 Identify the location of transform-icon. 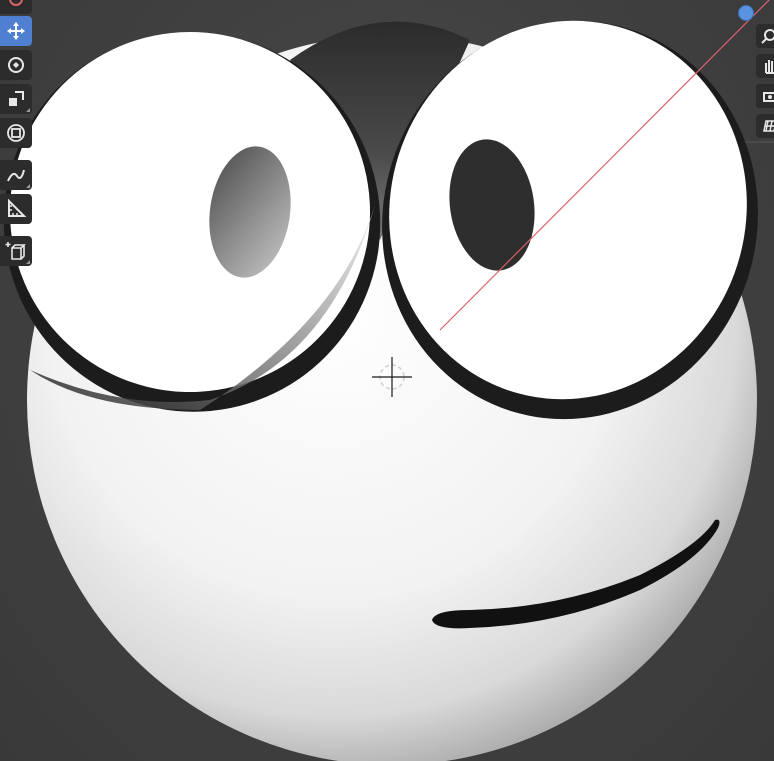
(16, 133).